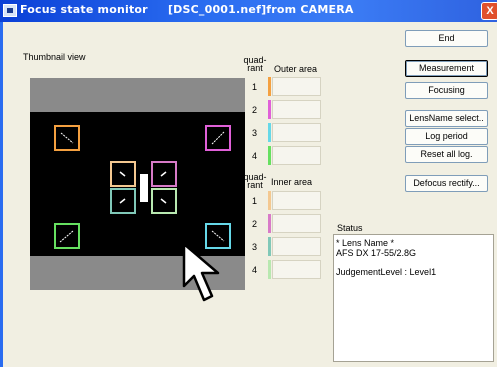 Image resolution: width=497 pixels, height=367 pixels. What do you see at coordinates (10, 10) in the screenshot?
I see `app-icon` at bounding box center [10, 10].